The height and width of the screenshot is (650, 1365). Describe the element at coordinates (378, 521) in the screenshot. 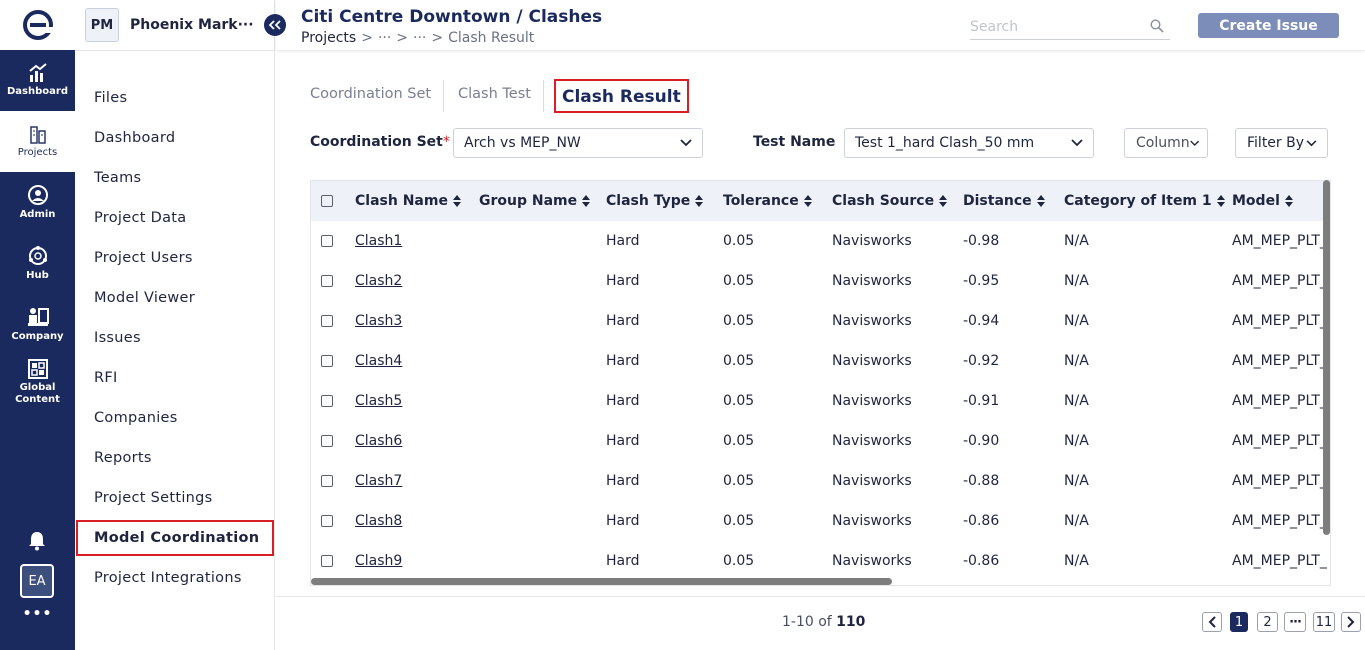

I see `clash-link: Clash8` at that location.